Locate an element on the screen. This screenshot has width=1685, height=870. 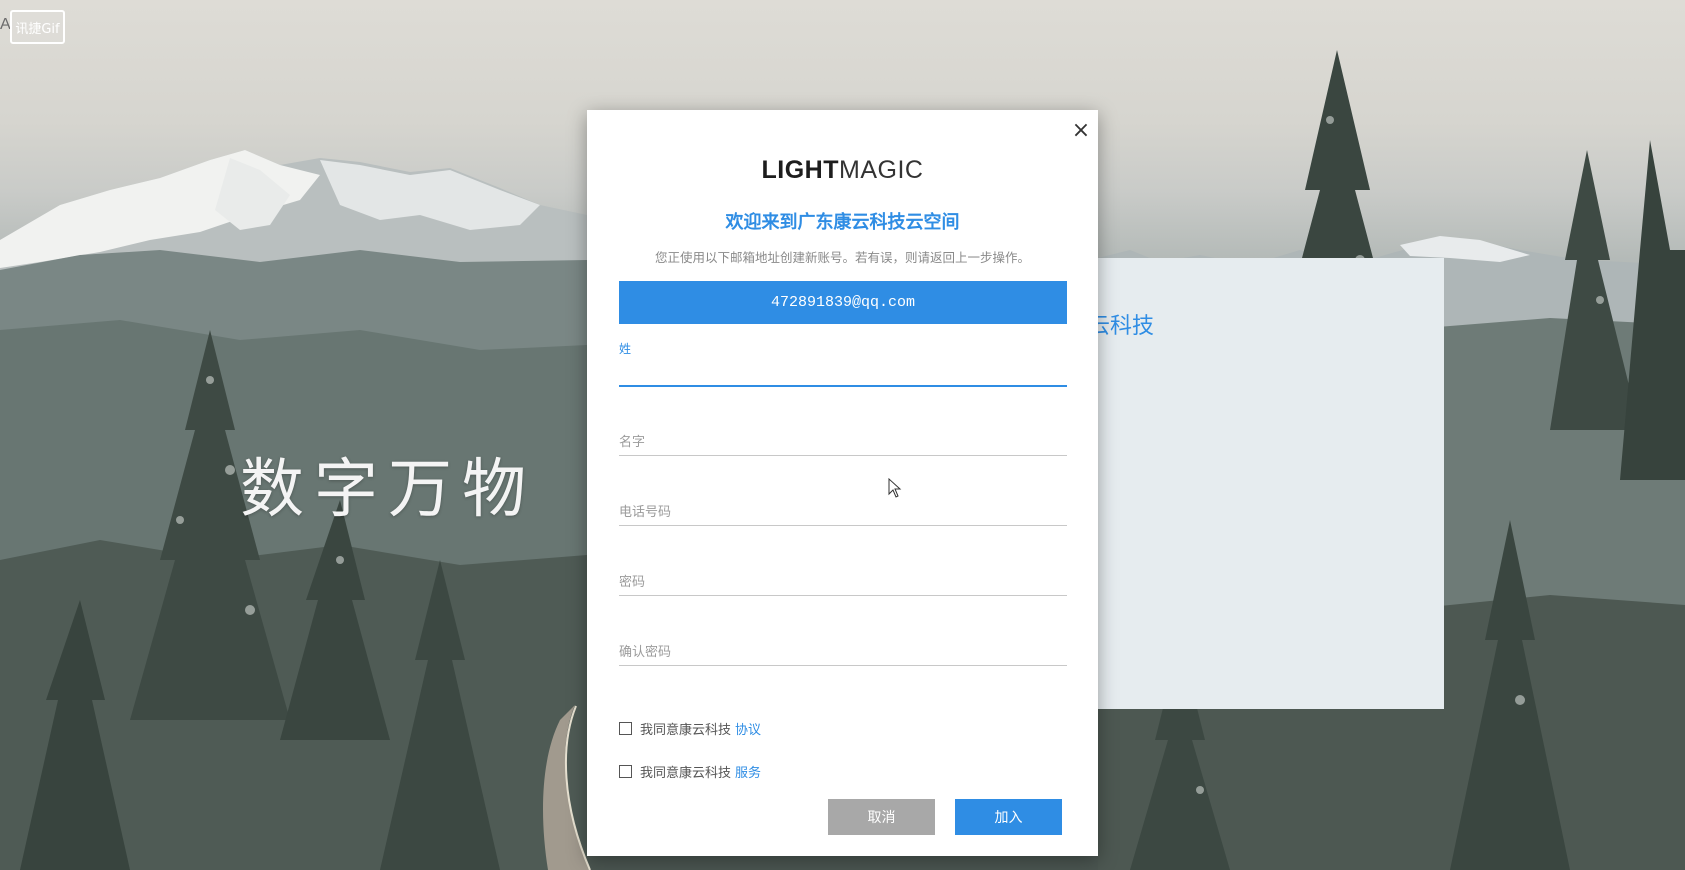
hero-slogan: 数字万物 is located at coordinates (388, 490).